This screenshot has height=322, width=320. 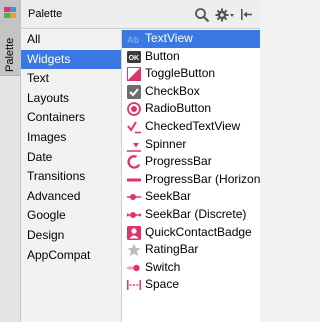 What do you see at coordinates (134, 268) in the screenshot?
I see `switch-icon` at bounding box center [134, 268].